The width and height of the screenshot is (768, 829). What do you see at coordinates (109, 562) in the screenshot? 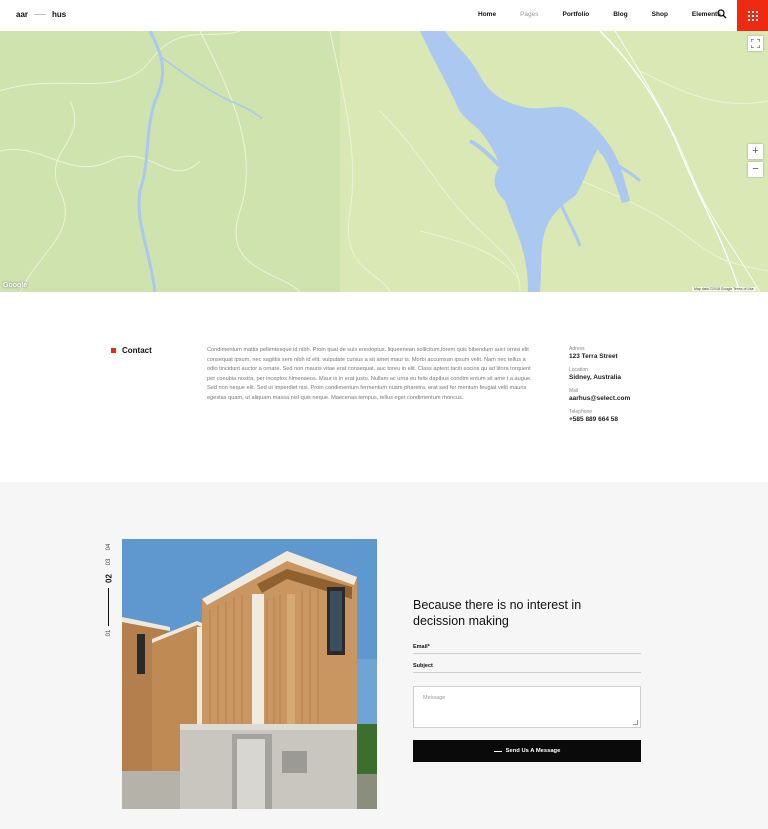
I see `slide-number-03: 03` at bounding box center [109, 562].